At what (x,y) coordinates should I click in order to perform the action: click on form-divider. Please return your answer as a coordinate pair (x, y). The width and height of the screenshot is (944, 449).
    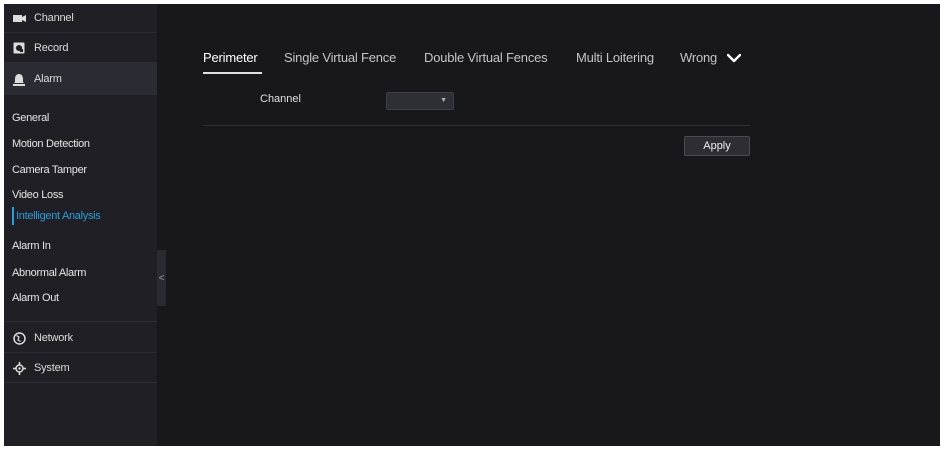
    Looking at the image, I should click on (476, 125).